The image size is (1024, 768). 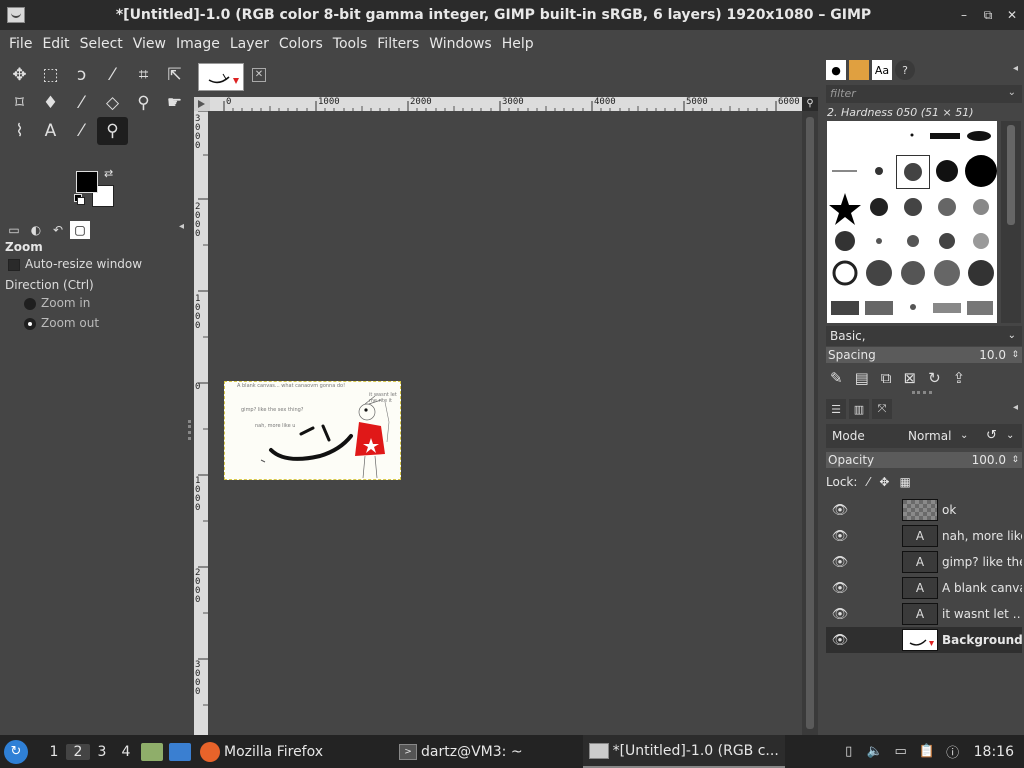 What do you see at coordinates (927, 751) in the screenshot?
I see `clipboard-icon: 📋` at bounding box center [927, 751].